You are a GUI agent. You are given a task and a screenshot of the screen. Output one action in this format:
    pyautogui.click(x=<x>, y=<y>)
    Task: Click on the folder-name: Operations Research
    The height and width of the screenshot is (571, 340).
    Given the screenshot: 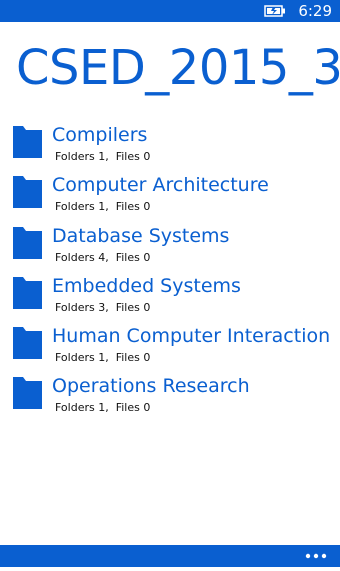 What is the action you would take?
    pyautogui.click(x=151, y=386)
    